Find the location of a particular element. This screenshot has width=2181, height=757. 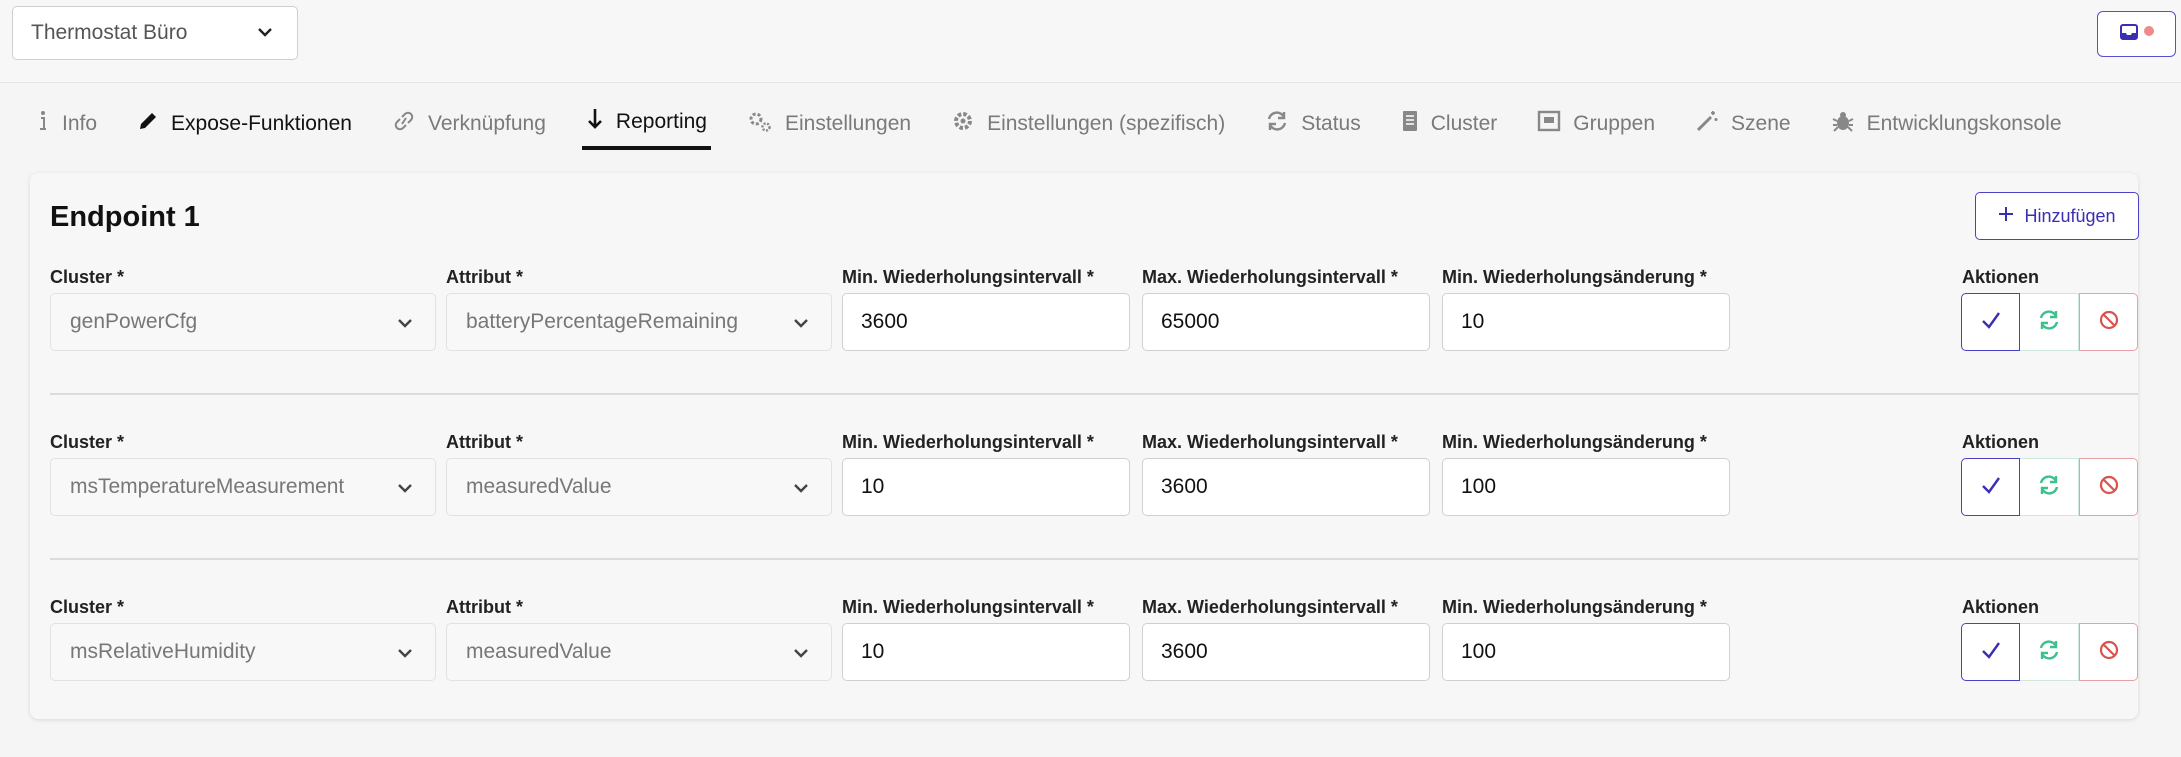

magic-wand-icon is located at coordinates (1707, 124).